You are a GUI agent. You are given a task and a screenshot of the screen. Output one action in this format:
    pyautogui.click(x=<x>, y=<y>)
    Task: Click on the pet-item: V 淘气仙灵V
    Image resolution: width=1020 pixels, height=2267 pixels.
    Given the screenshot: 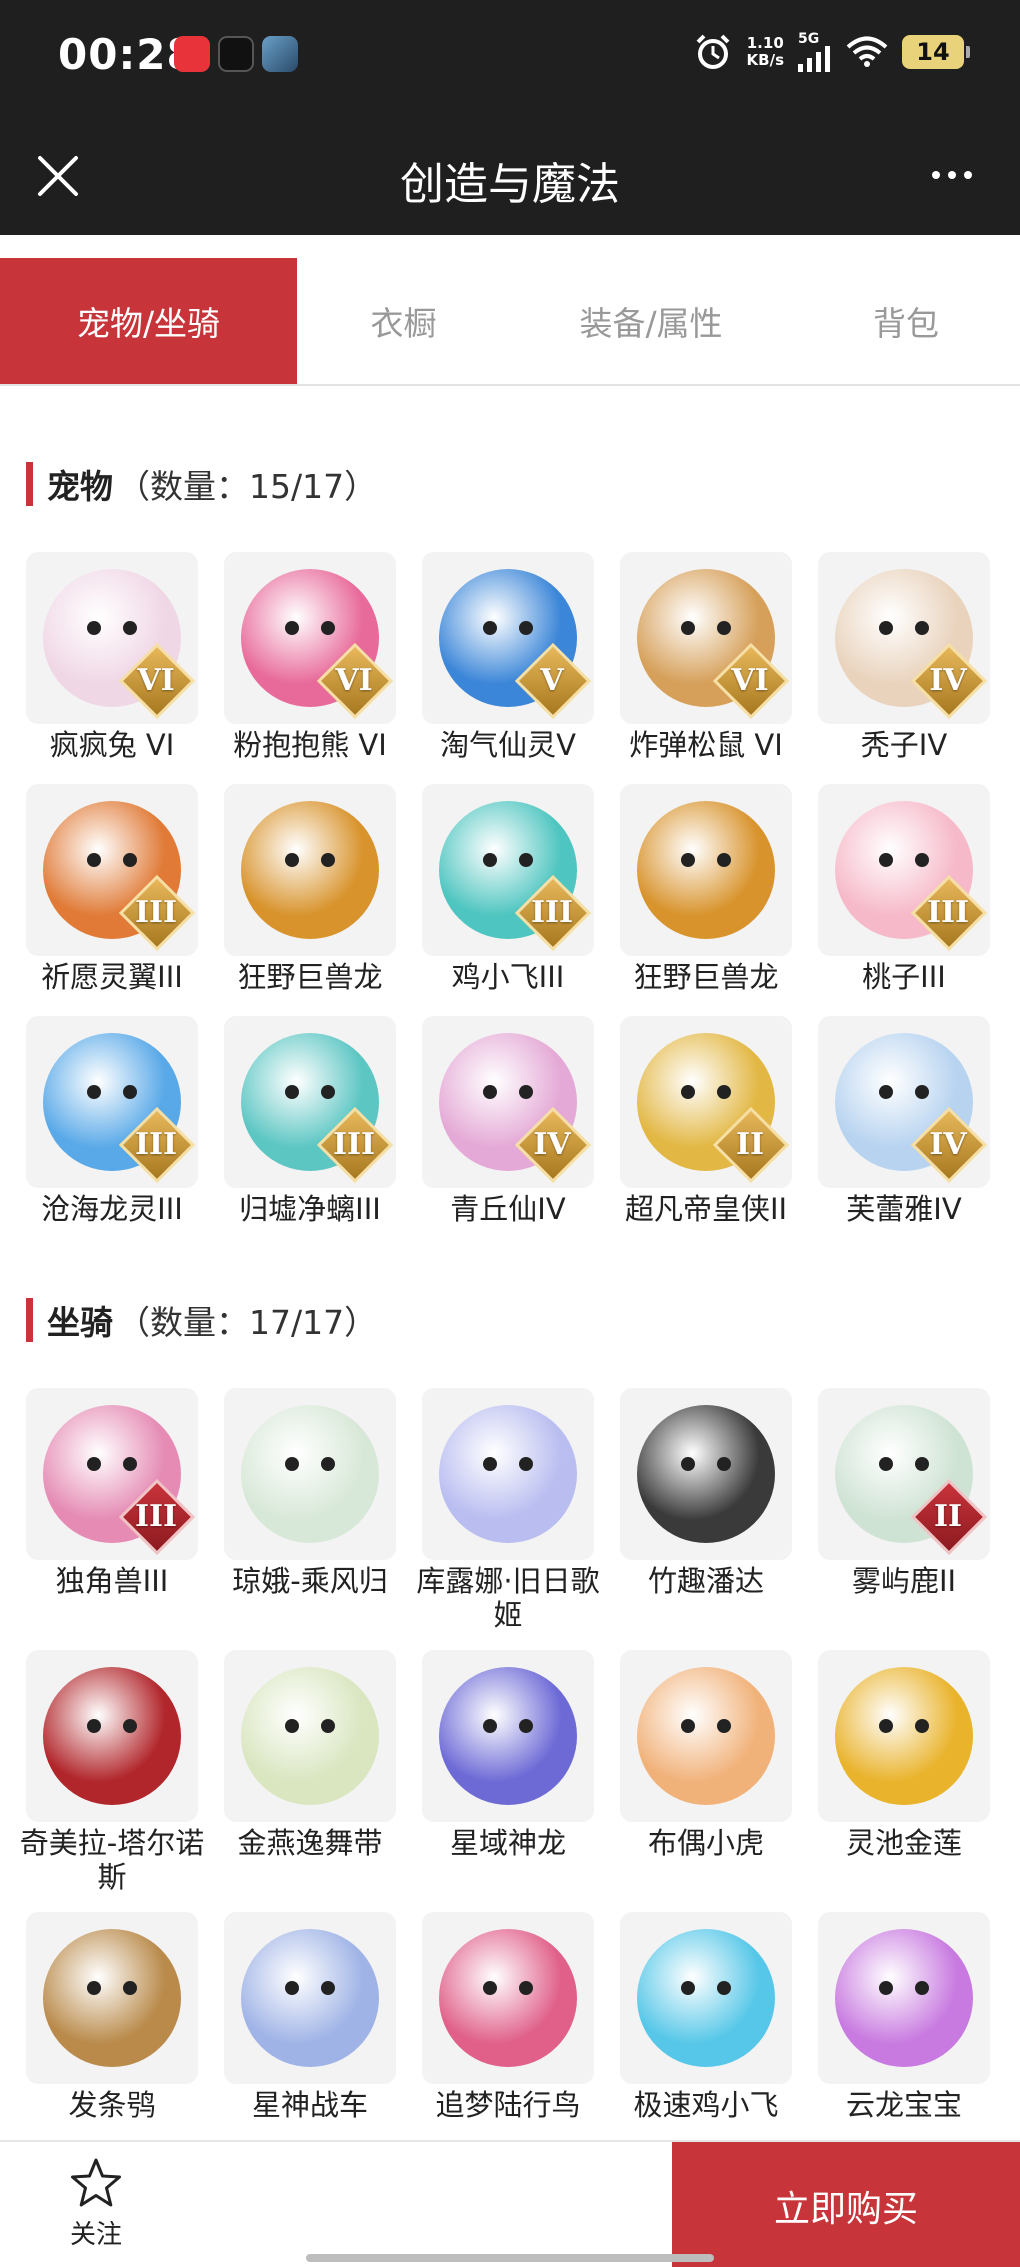 What is the action you would take?
    pyautogui.click(x=508, y=659)
    